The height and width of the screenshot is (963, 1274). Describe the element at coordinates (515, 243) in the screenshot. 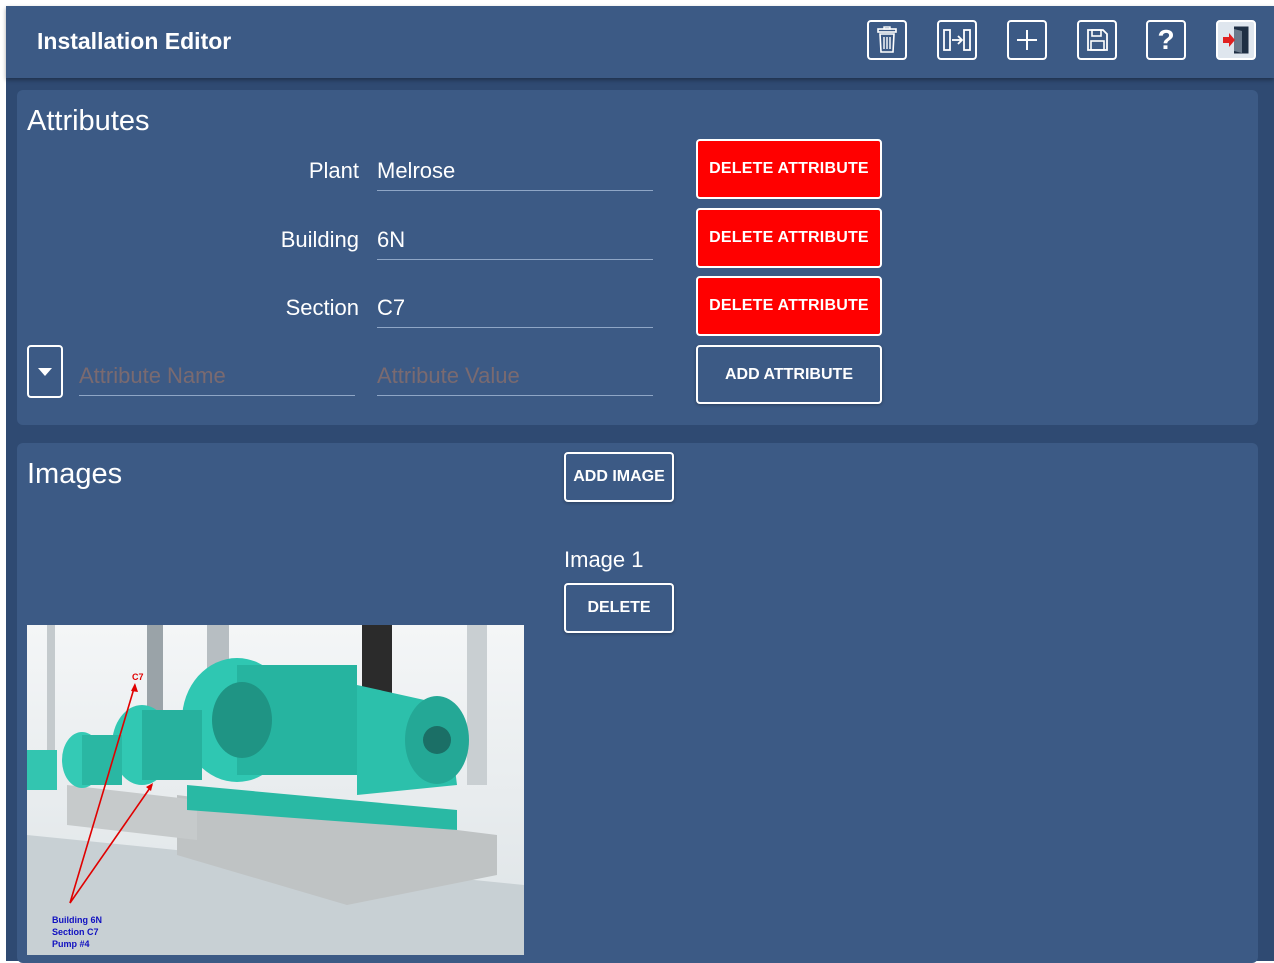

I see `attribute-value-building: 6N` at that location.